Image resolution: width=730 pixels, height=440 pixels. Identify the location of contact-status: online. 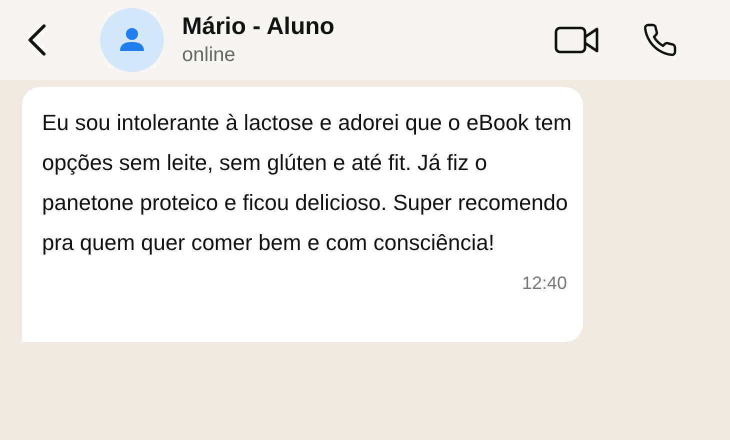
(209, 55).